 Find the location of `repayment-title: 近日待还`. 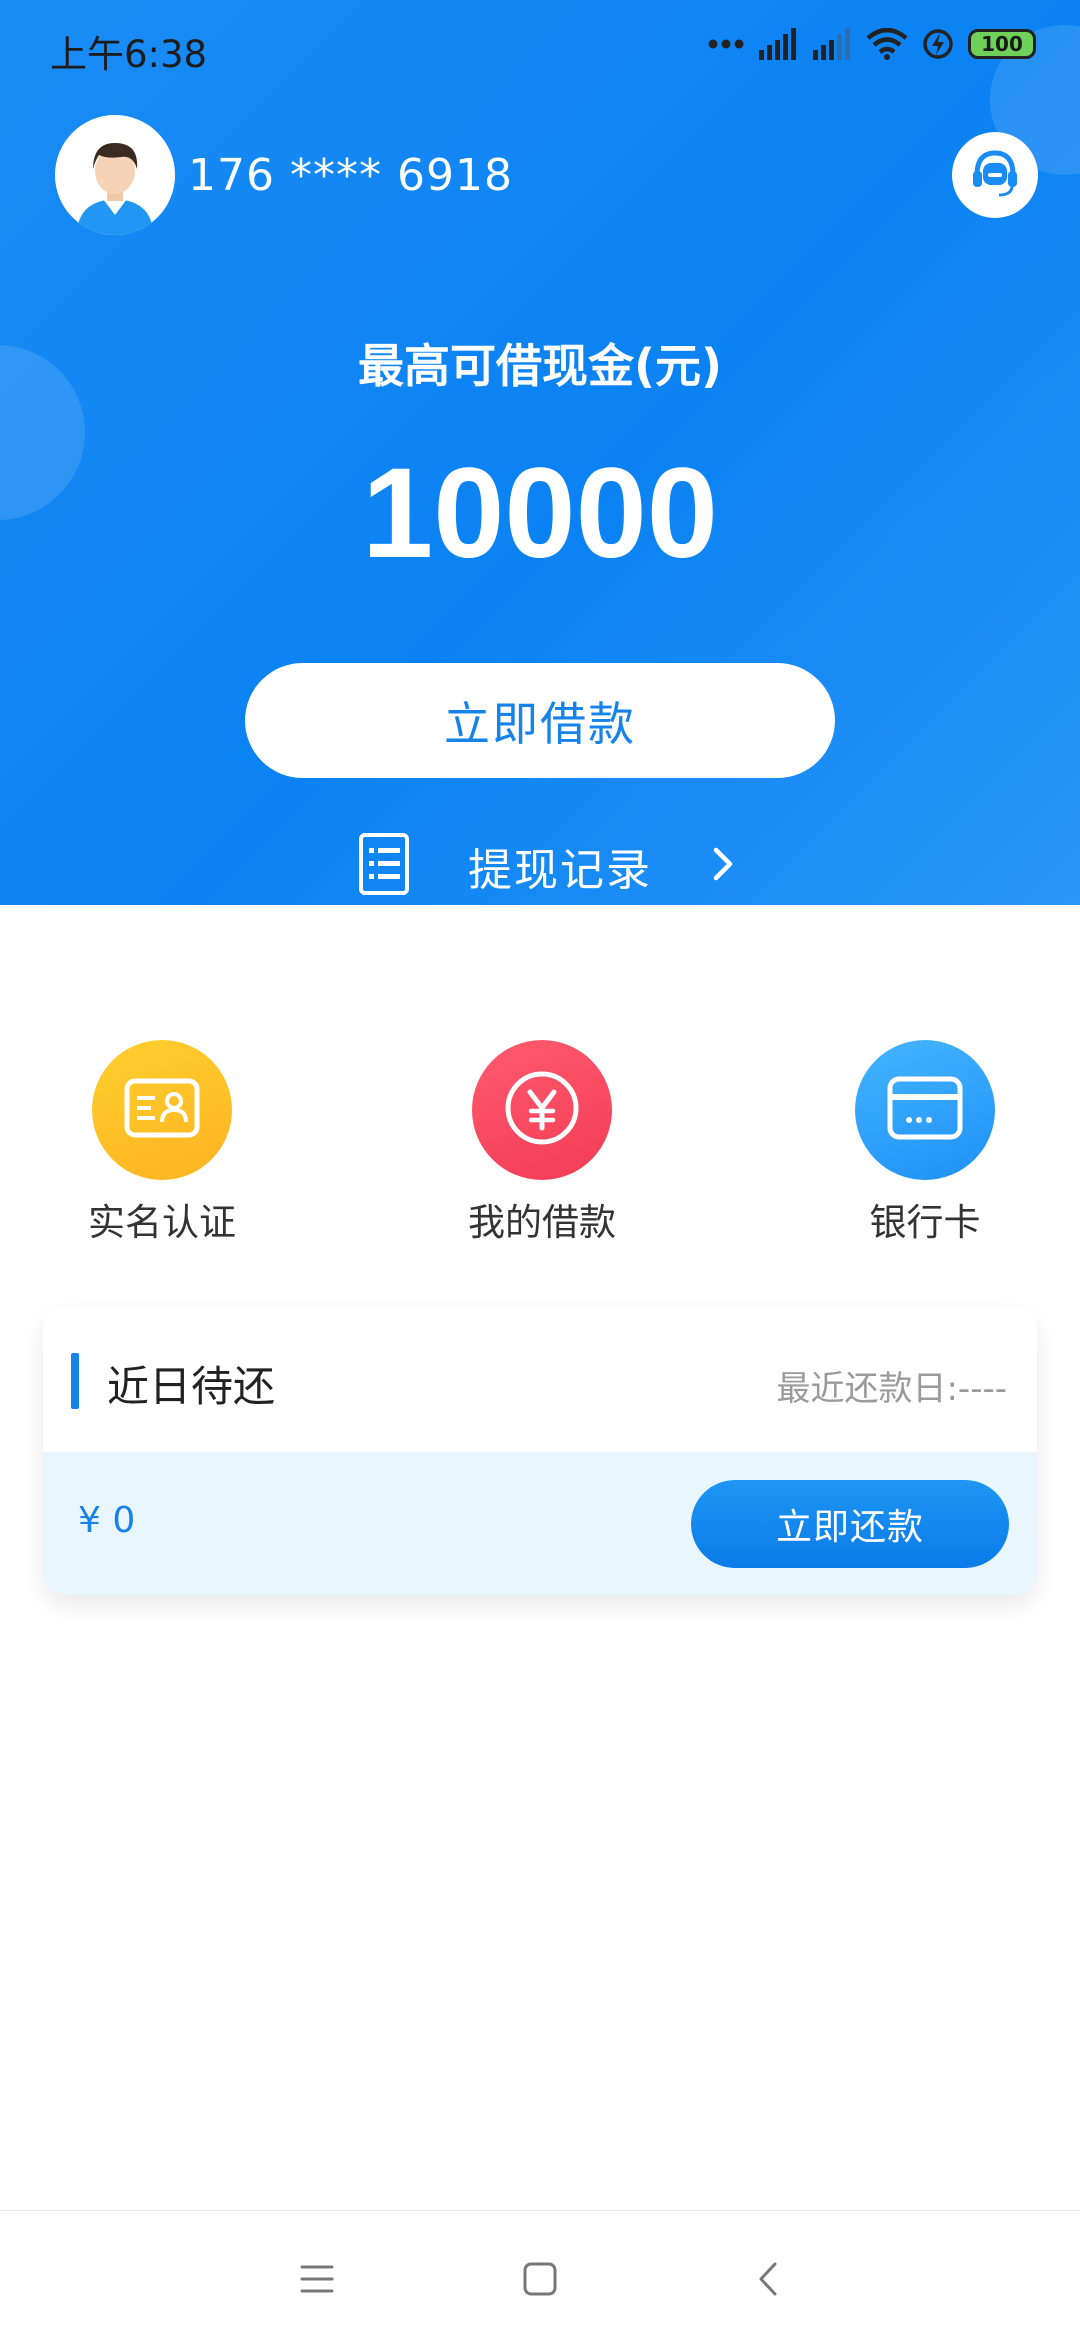

repayment-title: 近日待还 is located at coordinates (191, 1386).